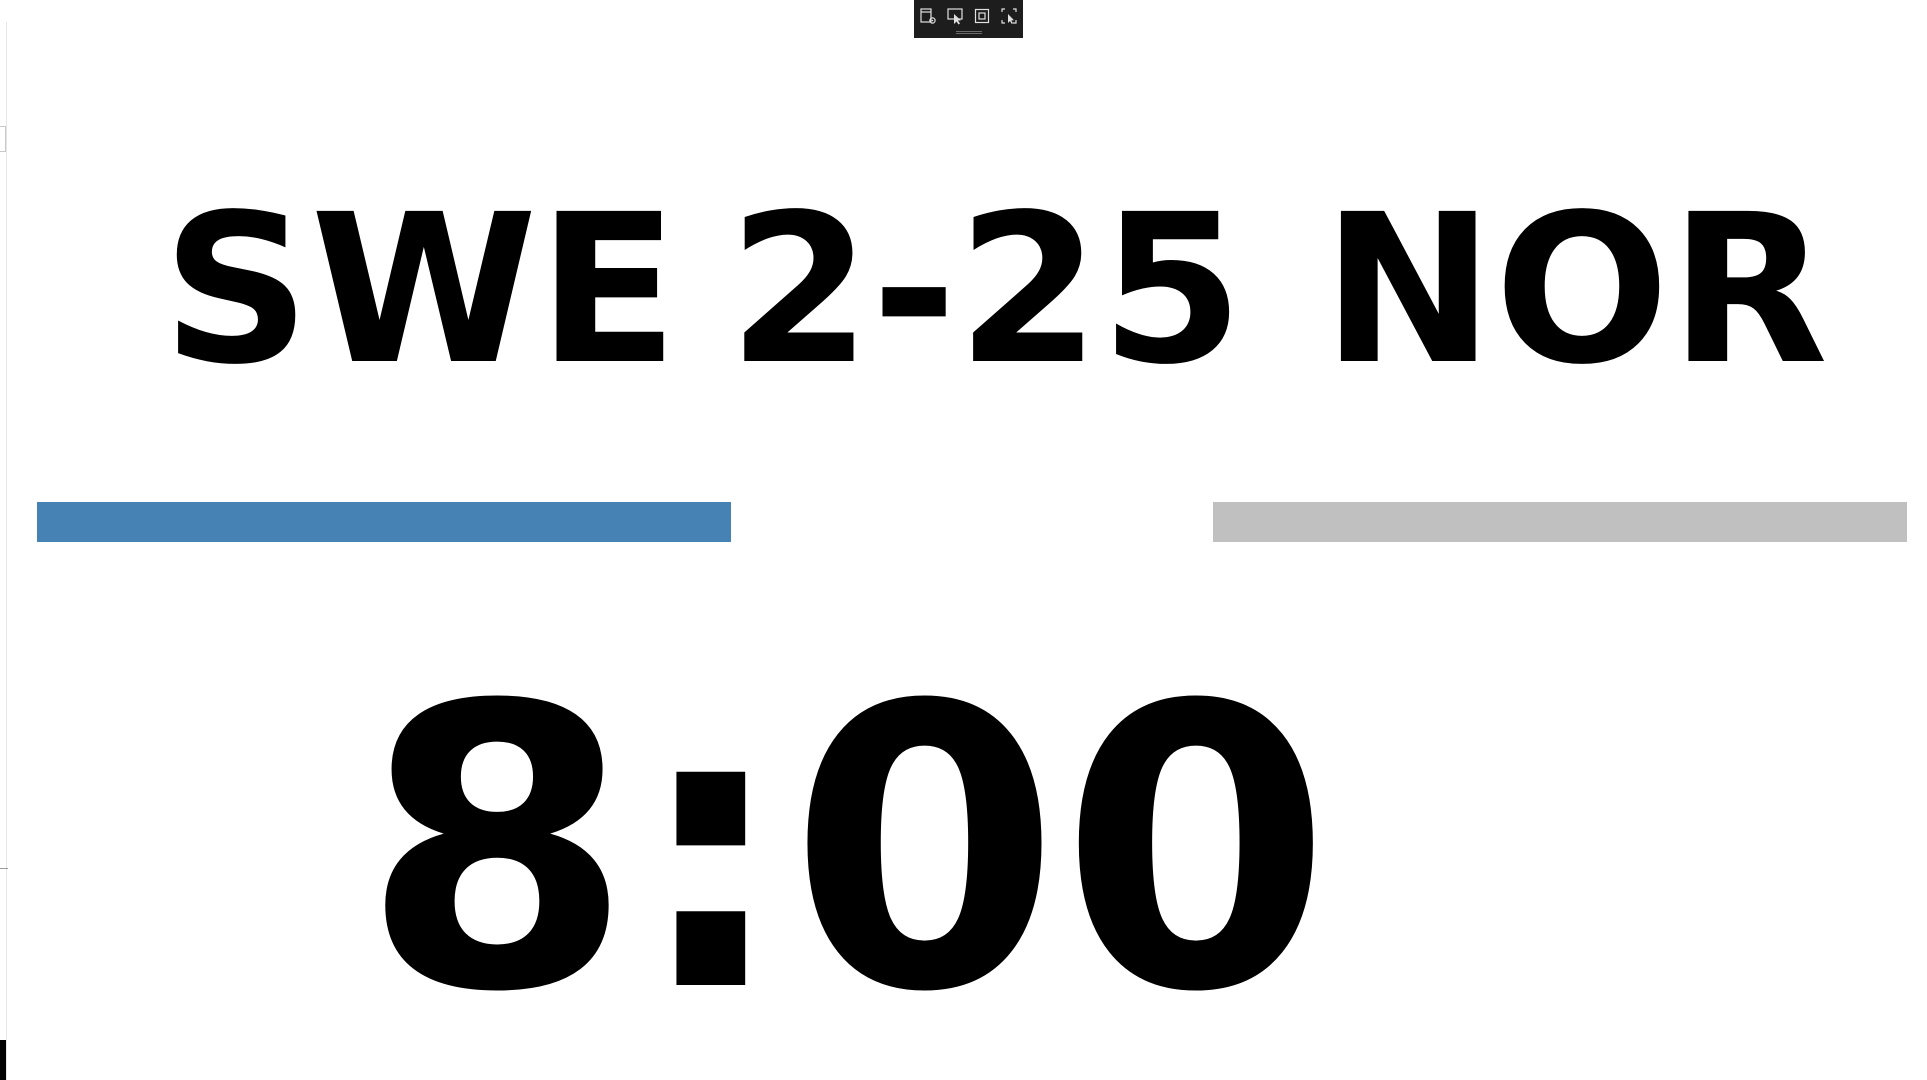 The width and height of the screenshot is (1927, 1080). What do you see at coordinates (384, 522) in the screenshot?
I see `home-team-bar` at bounding box center [384, 522].